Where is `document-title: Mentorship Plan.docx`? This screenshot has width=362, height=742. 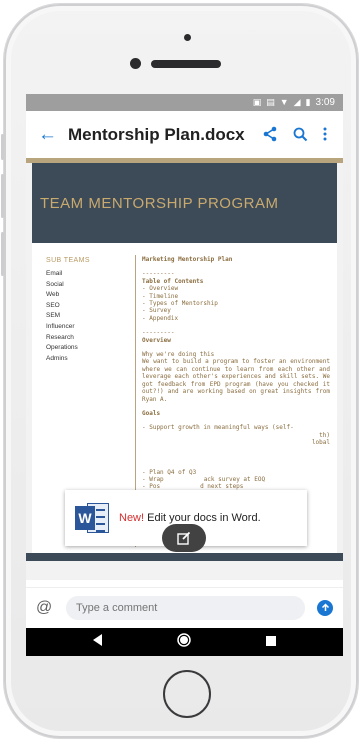
document-title: Mentorship Plan.docx is located at coordinates (156, 134).